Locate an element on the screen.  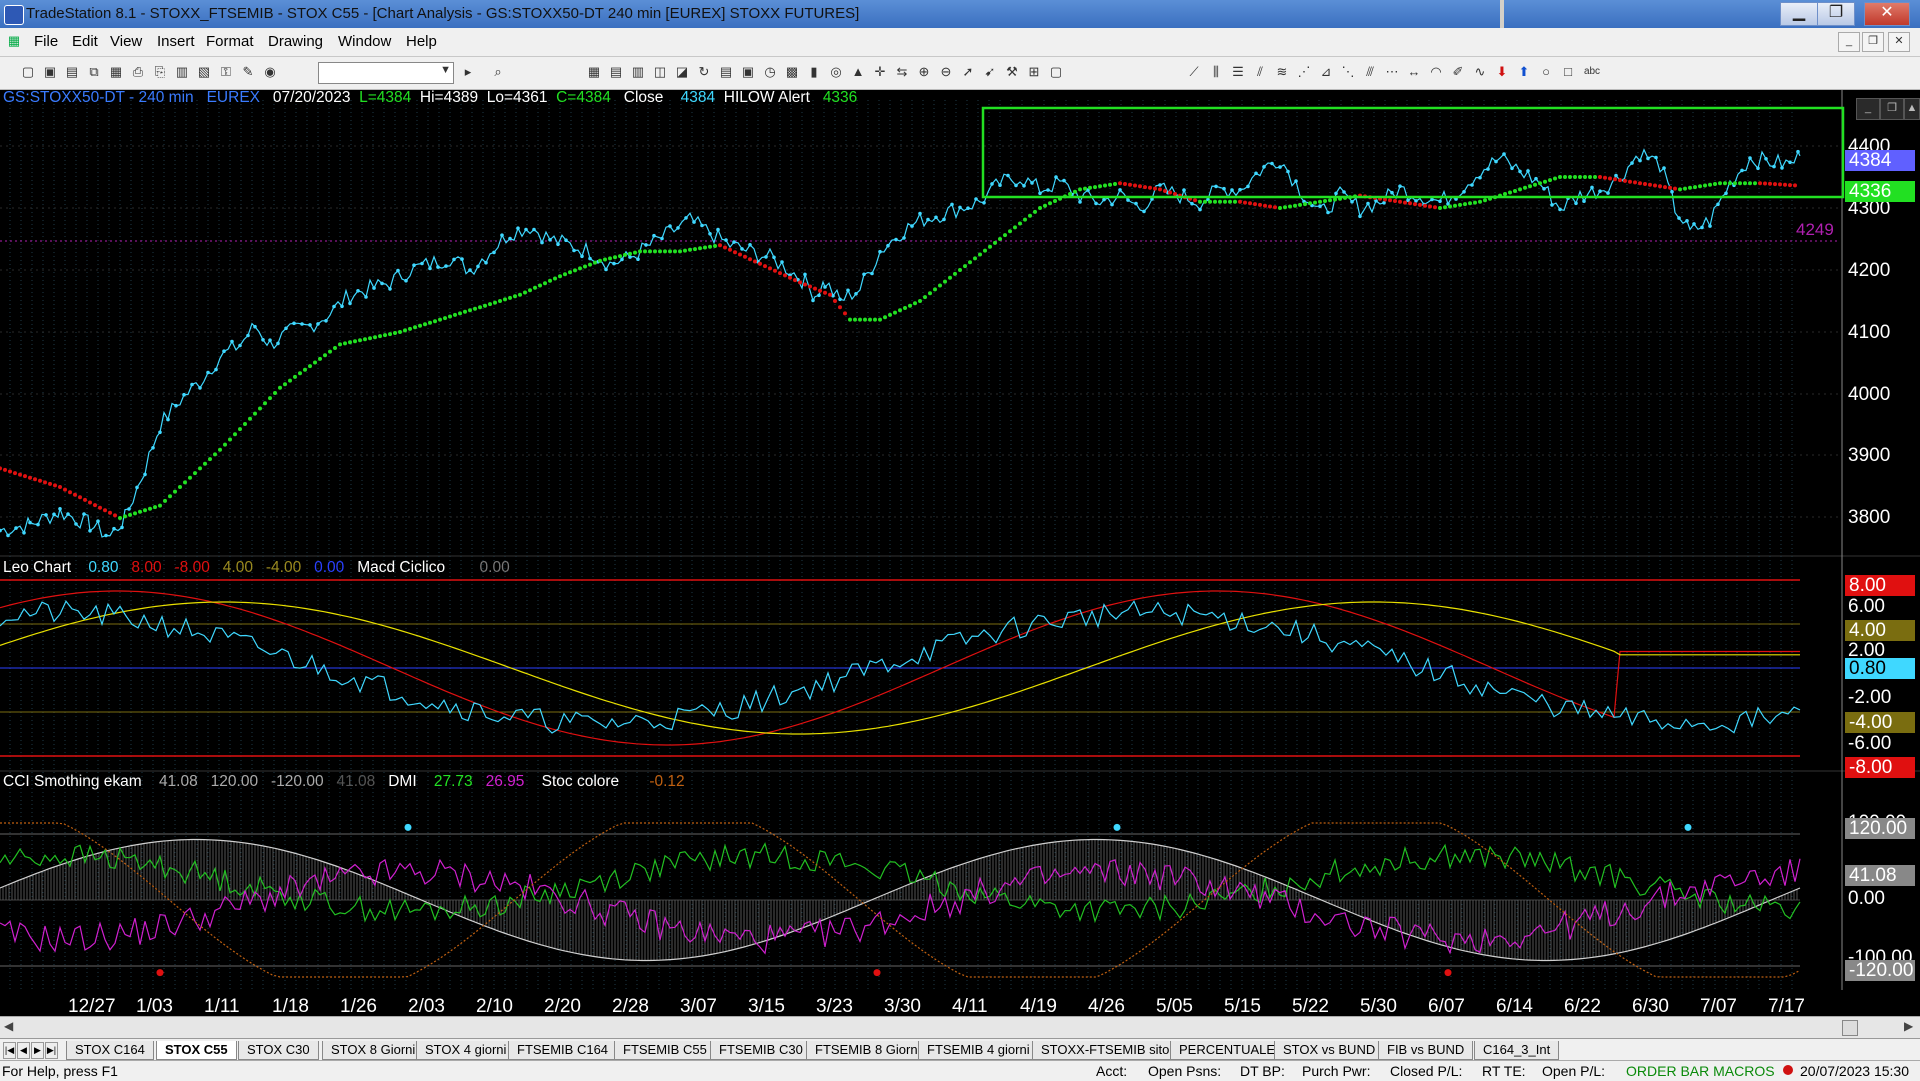
tab-stox-4-giorni: STOX 4 giorni is located at coordinates (466, 1050).